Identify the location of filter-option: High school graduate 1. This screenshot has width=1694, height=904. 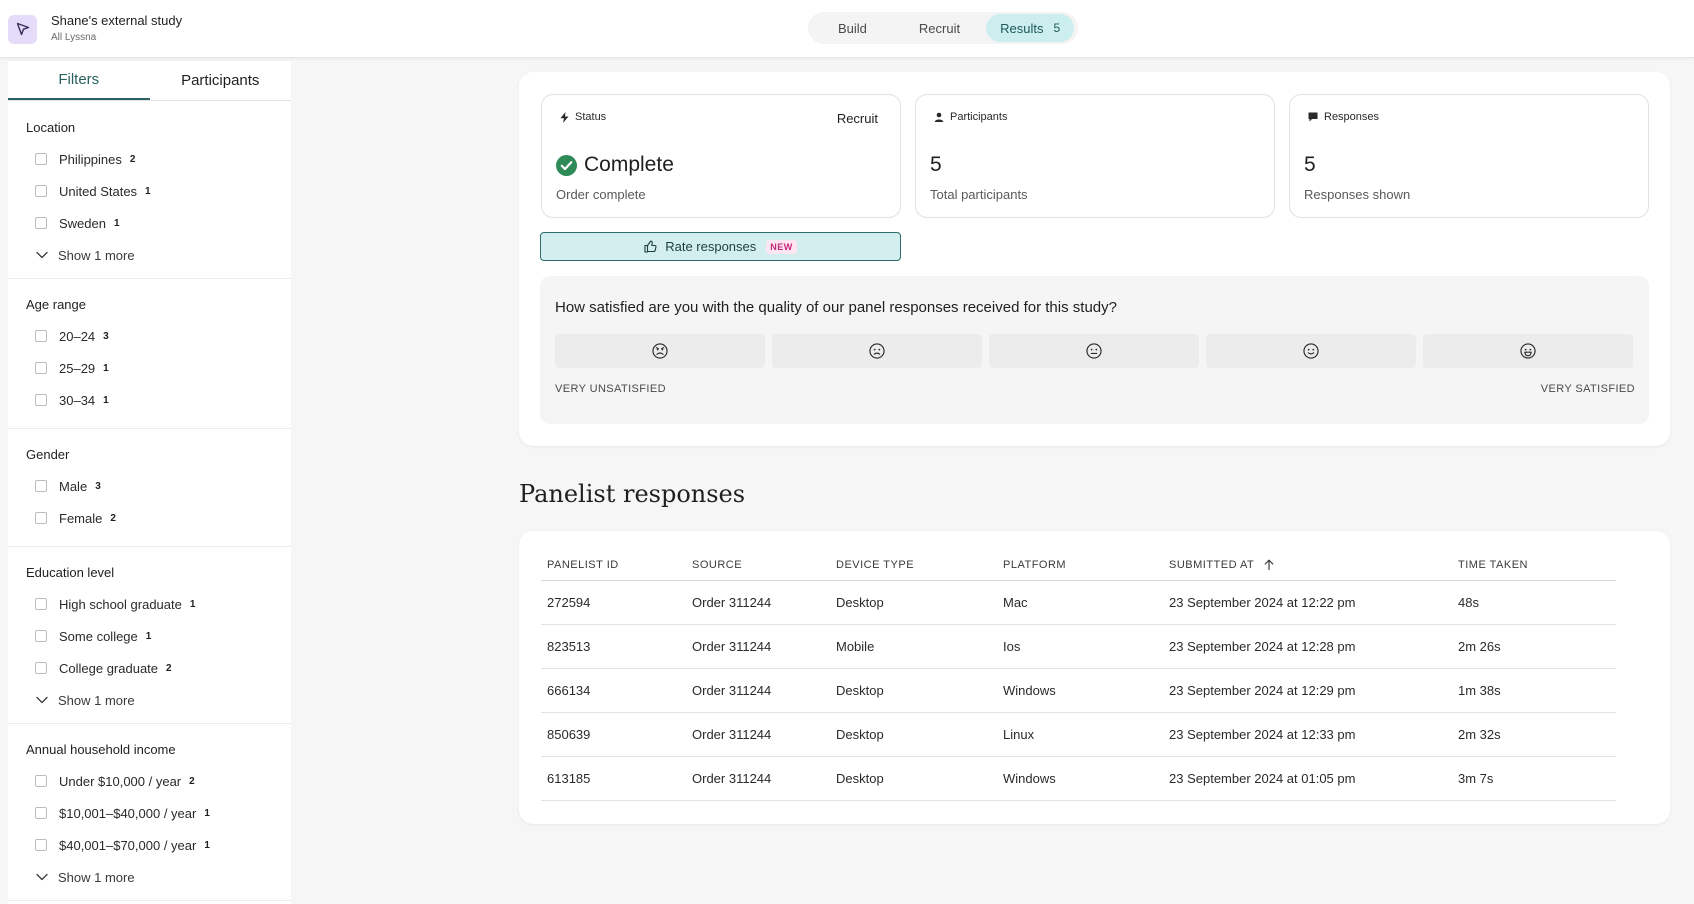
(149, 604).